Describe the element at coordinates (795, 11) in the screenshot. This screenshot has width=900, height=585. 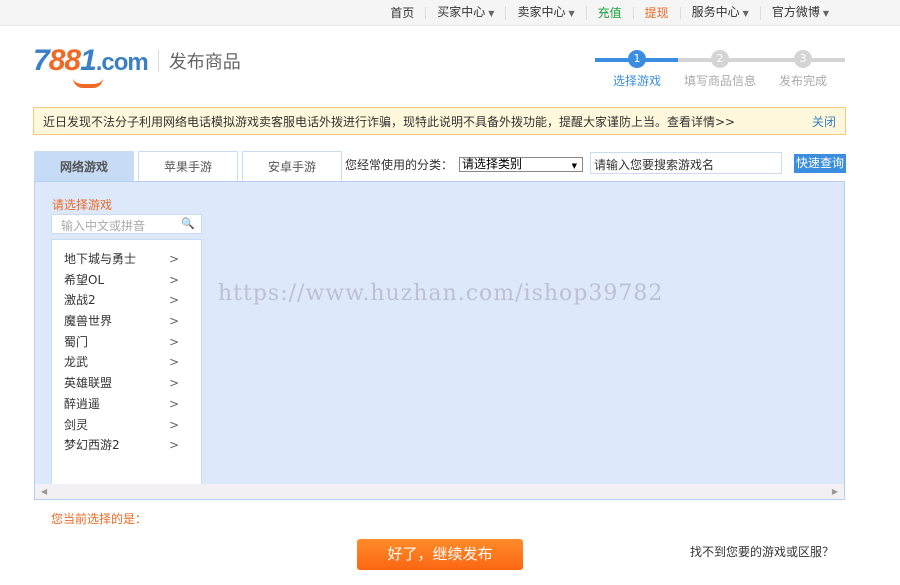
I see `top-nav-label: 官方微博` at that location.